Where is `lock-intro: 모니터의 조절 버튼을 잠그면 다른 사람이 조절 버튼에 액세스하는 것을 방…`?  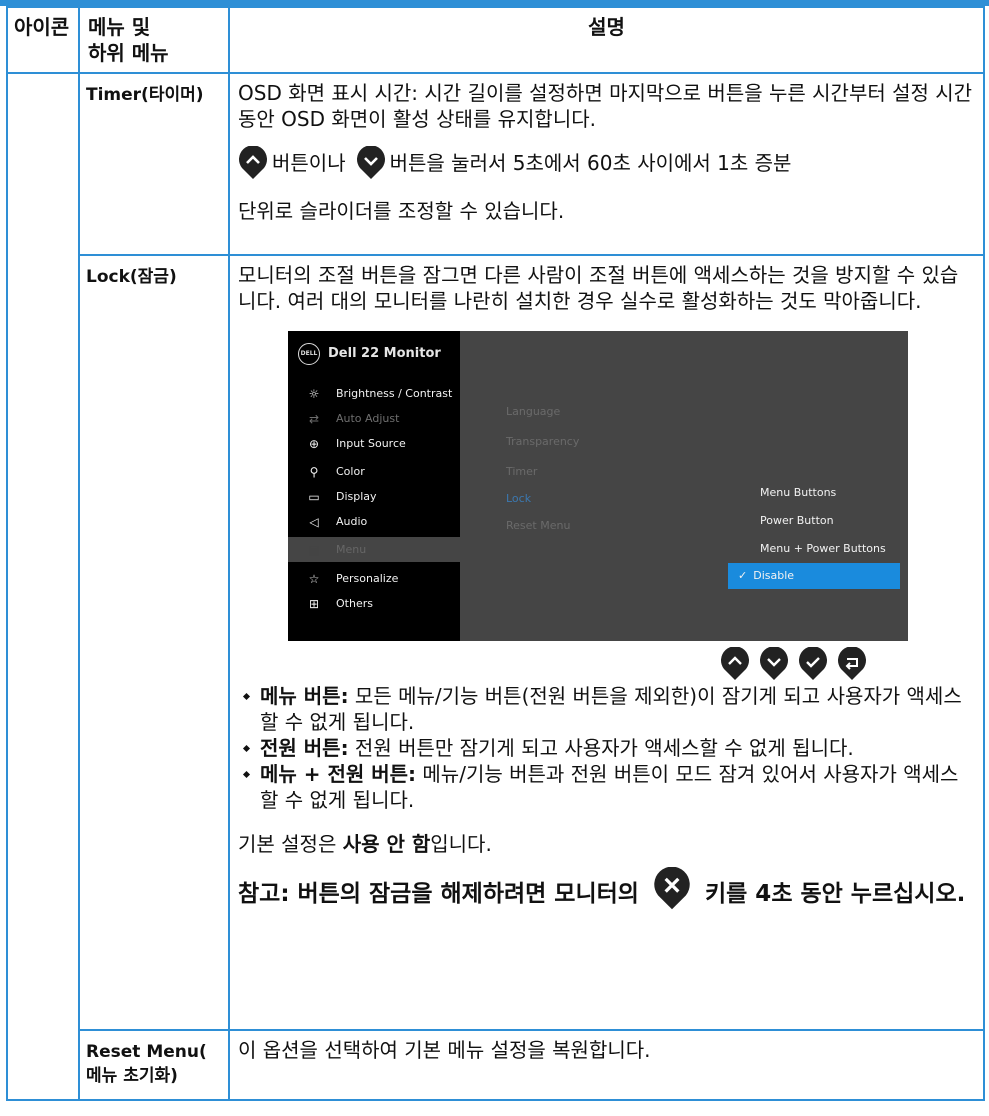
lock-intro: 모니터의 조절 버튼을 잠그면 다른 사람이 조절 버튼에 액세스하는 것을 방… is located at coordinates (598, 288).